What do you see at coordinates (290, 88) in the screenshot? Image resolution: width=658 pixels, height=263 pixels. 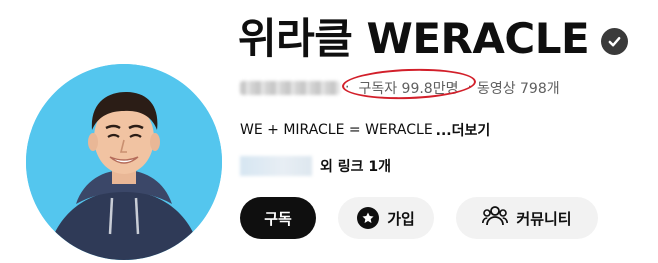 I see `channel-handle-redacted` at bounding box center [290, 88].